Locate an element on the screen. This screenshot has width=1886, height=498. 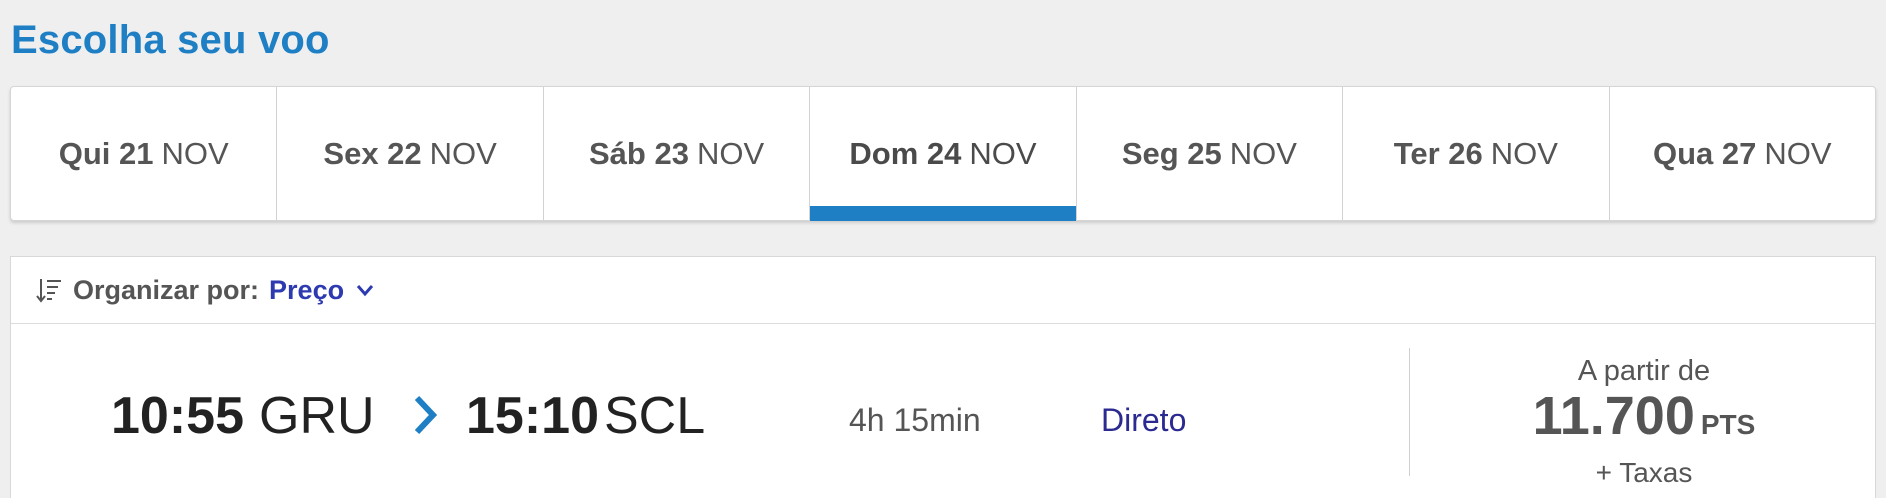
arrival-airport: SCL is located at coordinates (655, 416).